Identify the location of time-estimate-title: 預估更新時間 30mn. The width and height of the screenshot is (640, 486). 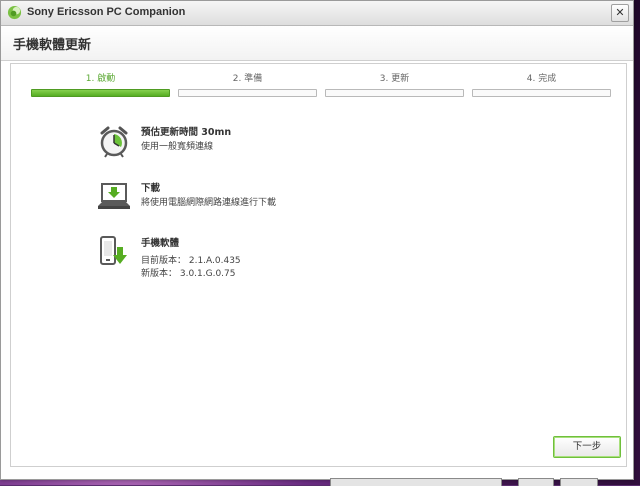
(186, 132).